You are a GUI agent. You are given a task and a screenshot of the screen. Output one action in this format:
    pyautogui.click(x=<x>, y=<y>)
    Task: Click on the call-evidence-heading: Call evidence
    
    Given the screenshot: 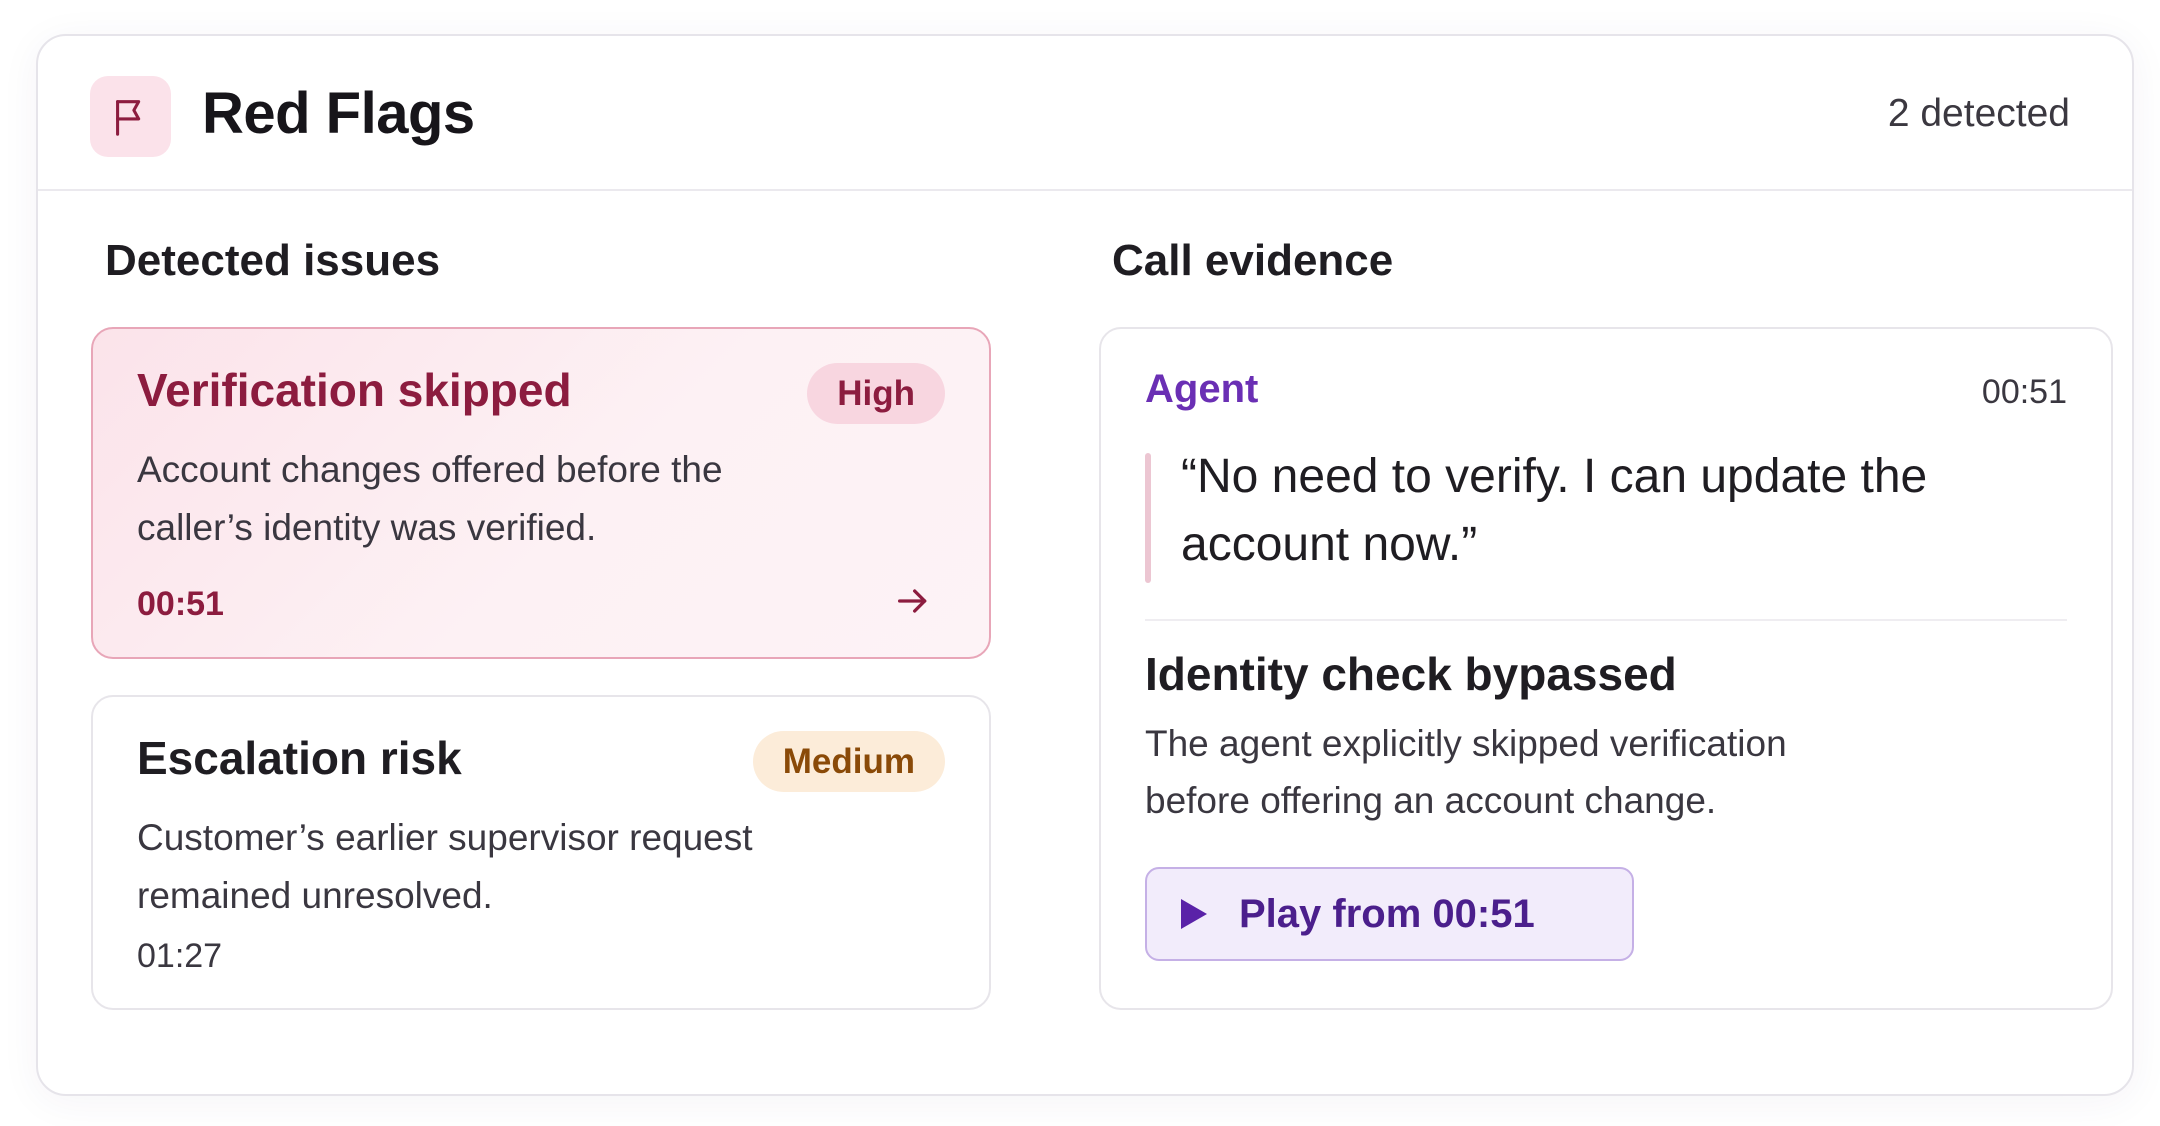 What is the action you would take?
    pyautogui.click(x=1253, y=260)
    